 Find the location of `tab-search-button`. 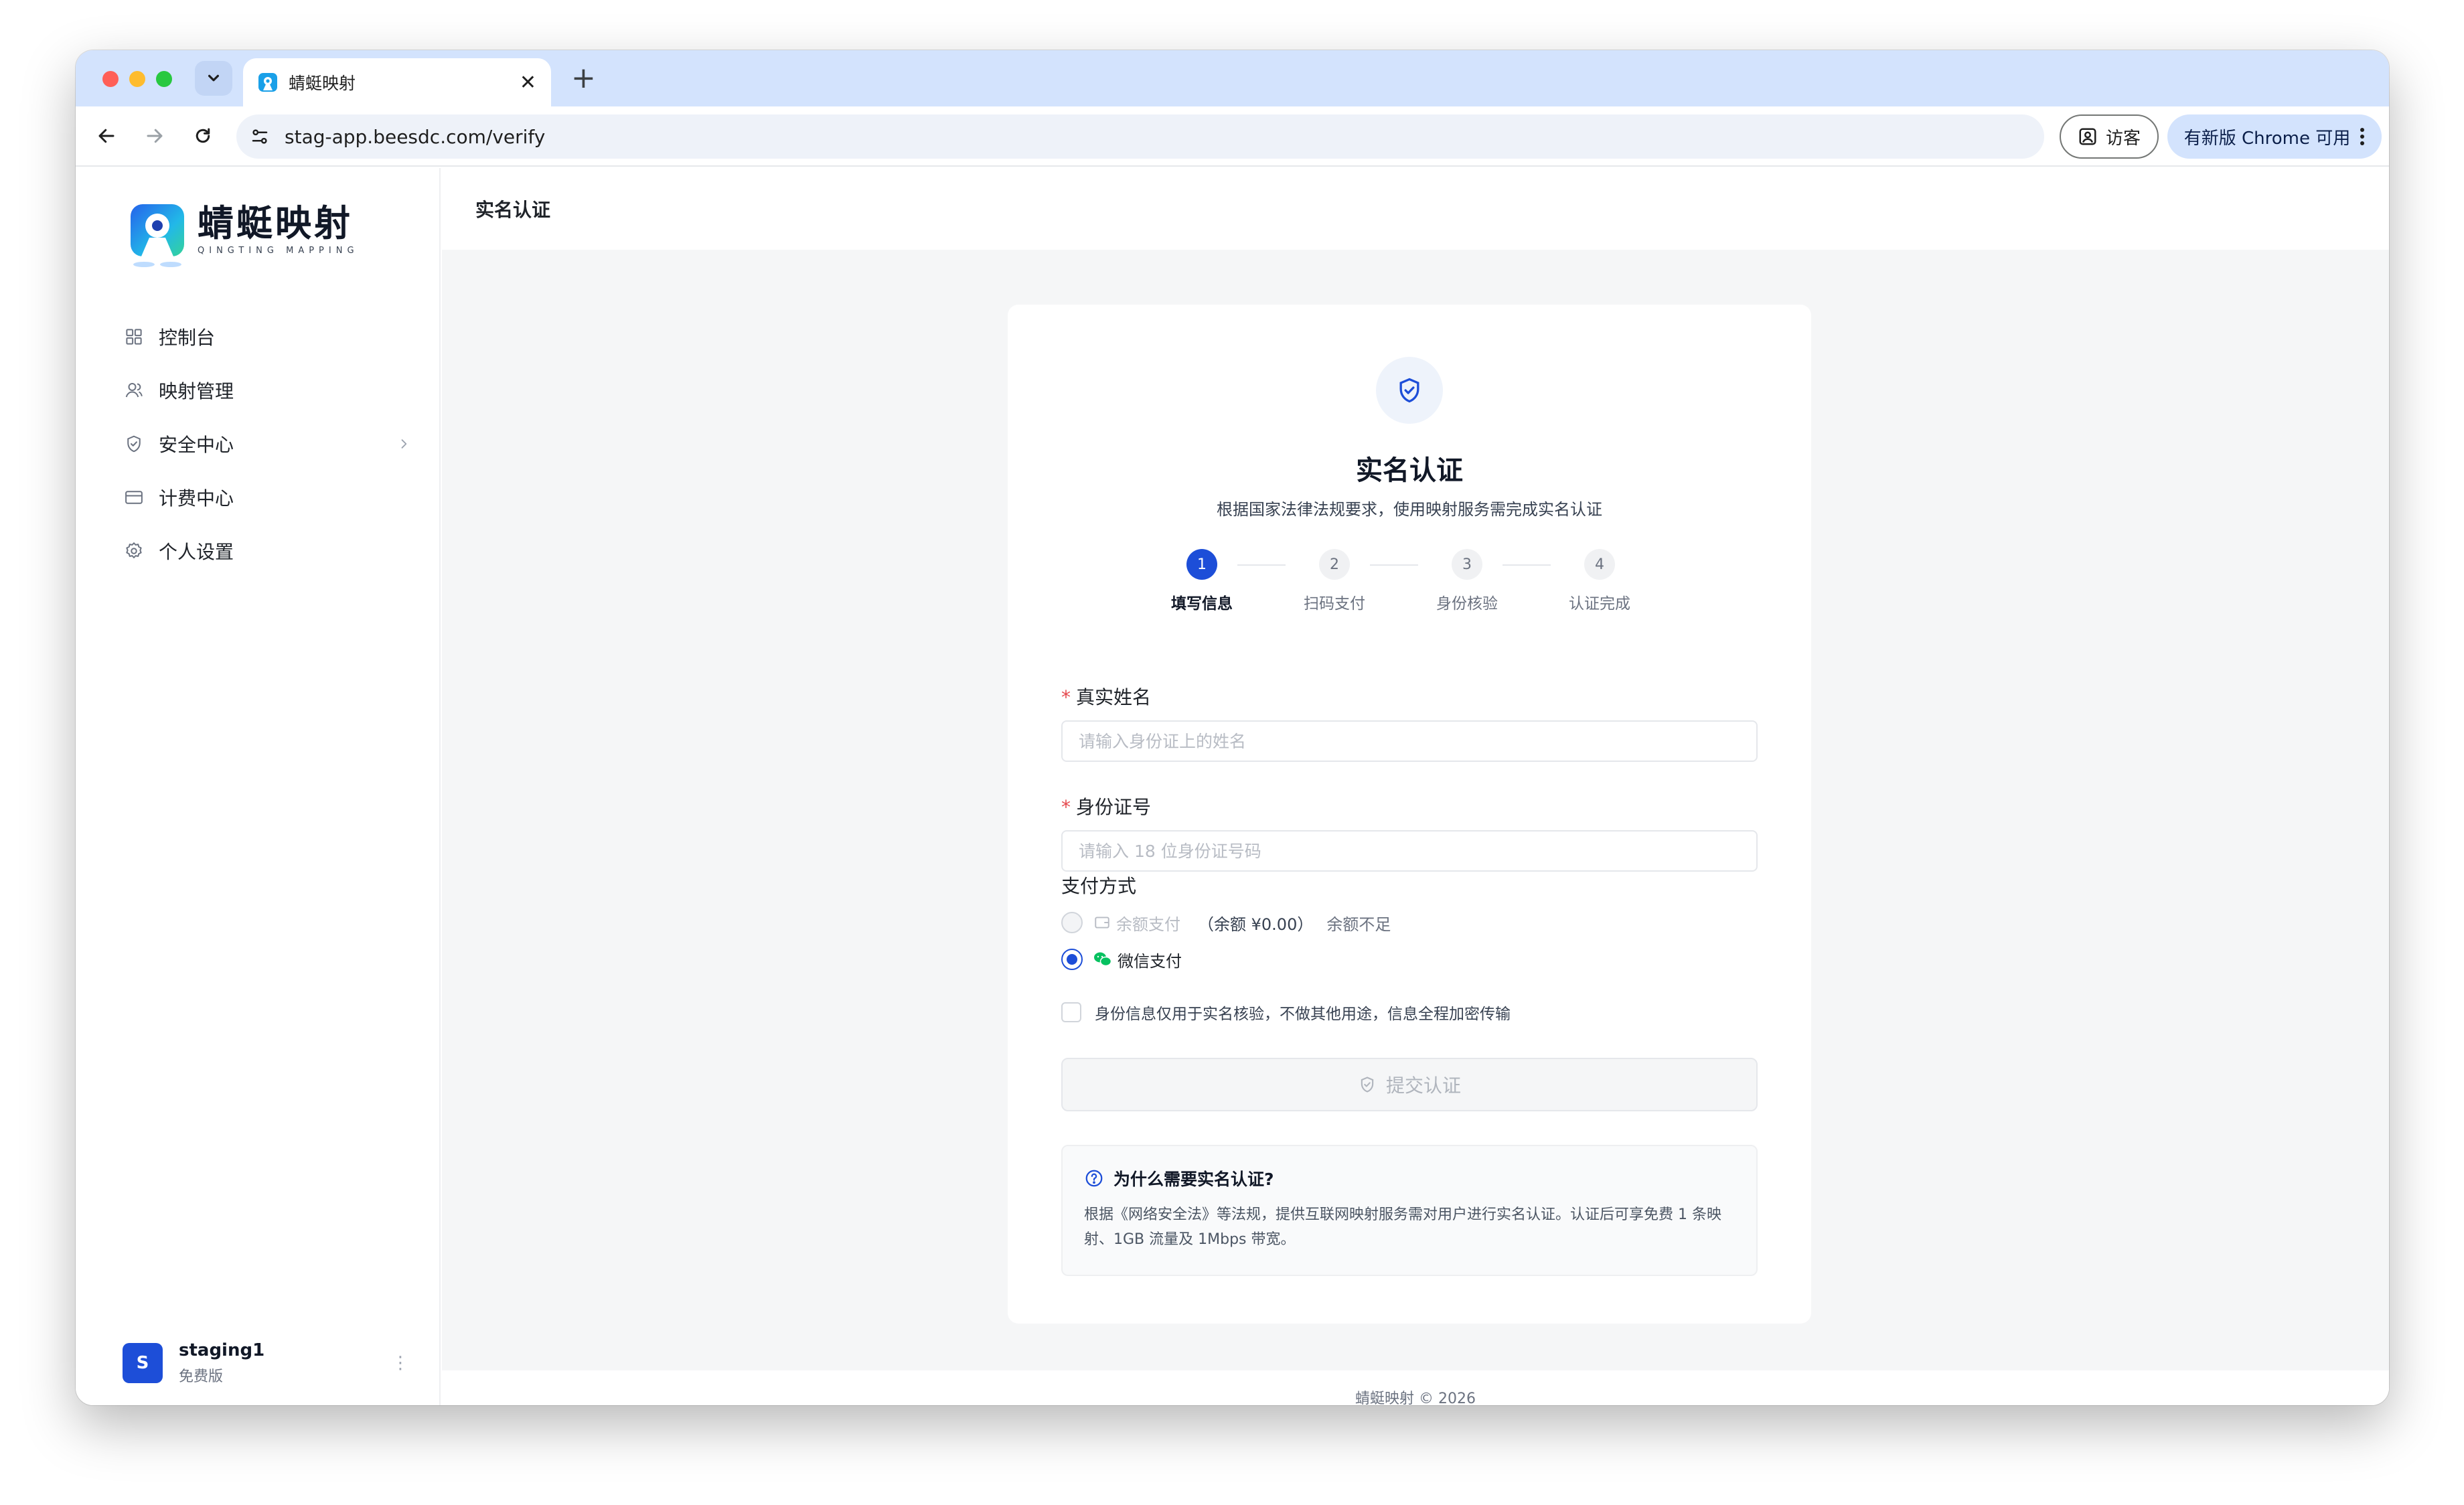

tab-search-button is located at coordinates (213, 78).